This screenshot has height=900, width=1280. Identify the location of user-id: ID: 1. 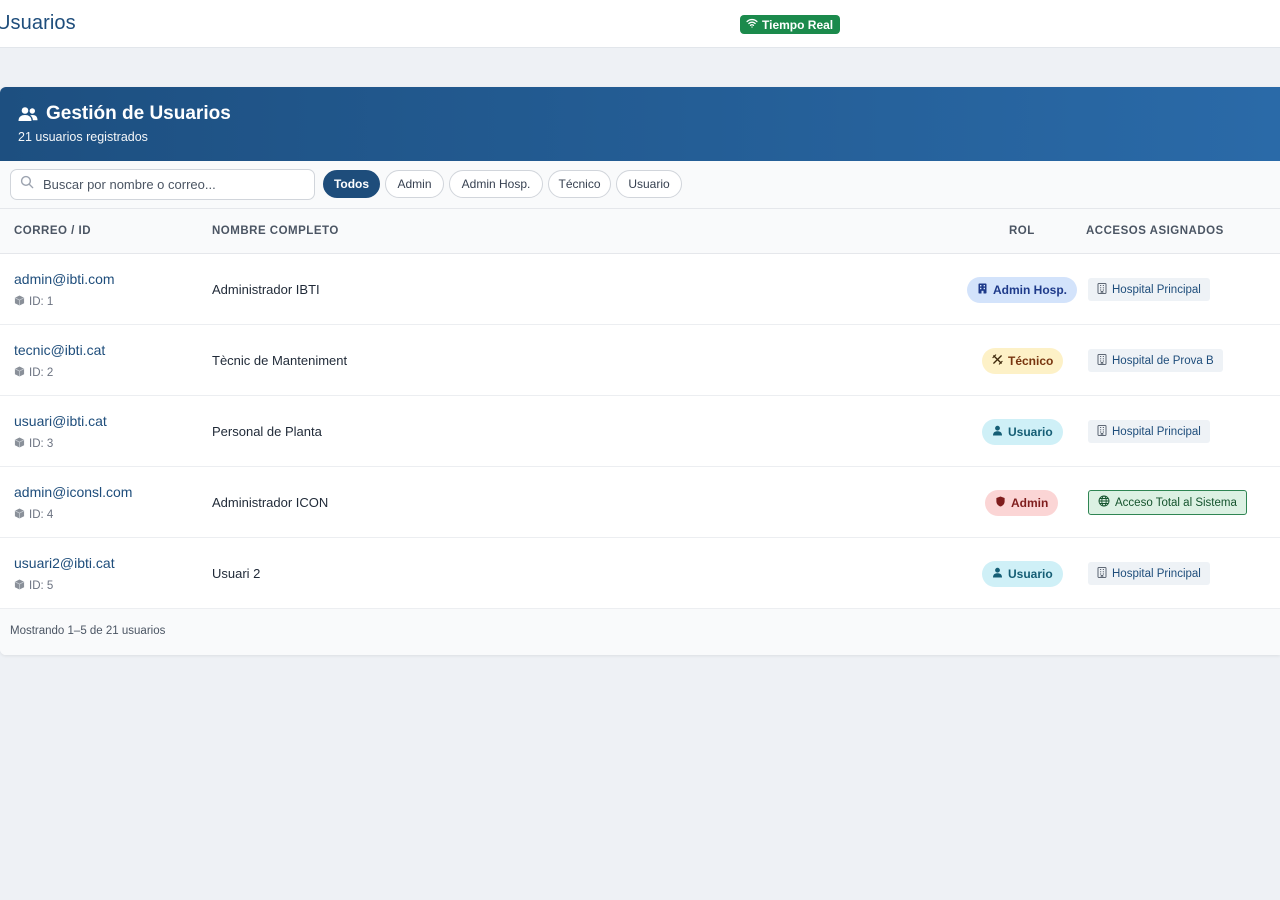
(33, 302).